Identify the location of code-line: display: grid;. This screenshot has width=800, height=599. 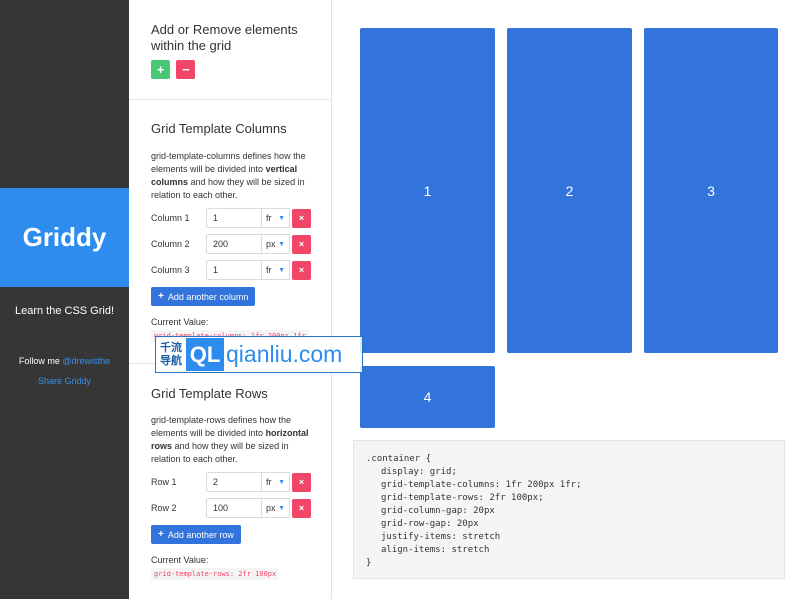
(419, 472).